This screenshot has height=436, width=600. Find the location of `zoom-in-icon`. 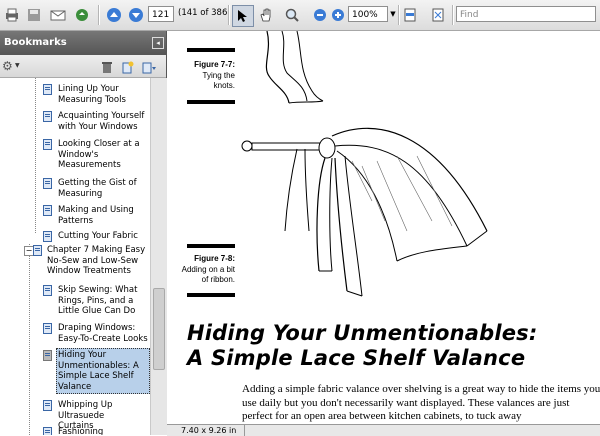

zoom-in-icon is located at coordinates (338, 15).